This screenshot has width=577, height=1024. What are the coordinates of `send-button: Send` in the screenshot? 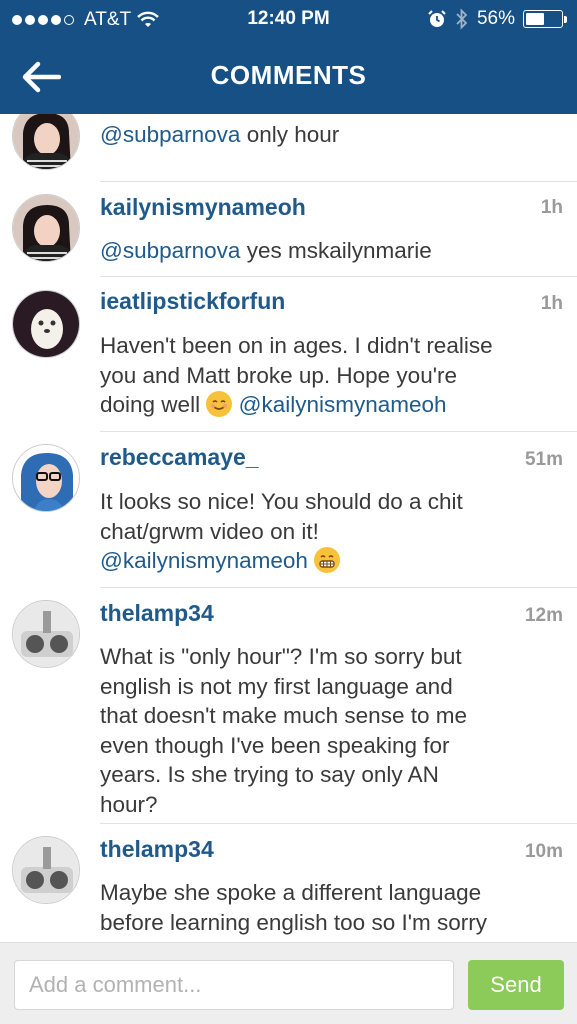 It's located at (516, 985).